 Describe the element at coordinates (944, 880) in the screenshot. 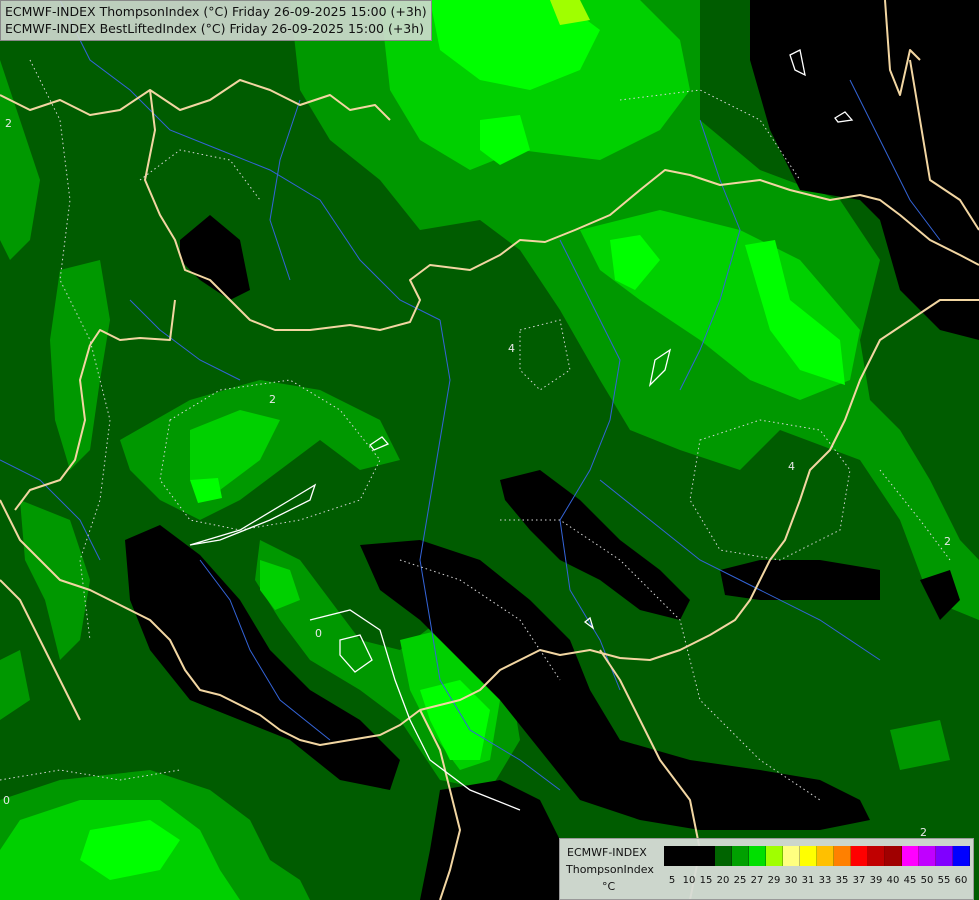

I see `legend-tick-label: 55` at that location.